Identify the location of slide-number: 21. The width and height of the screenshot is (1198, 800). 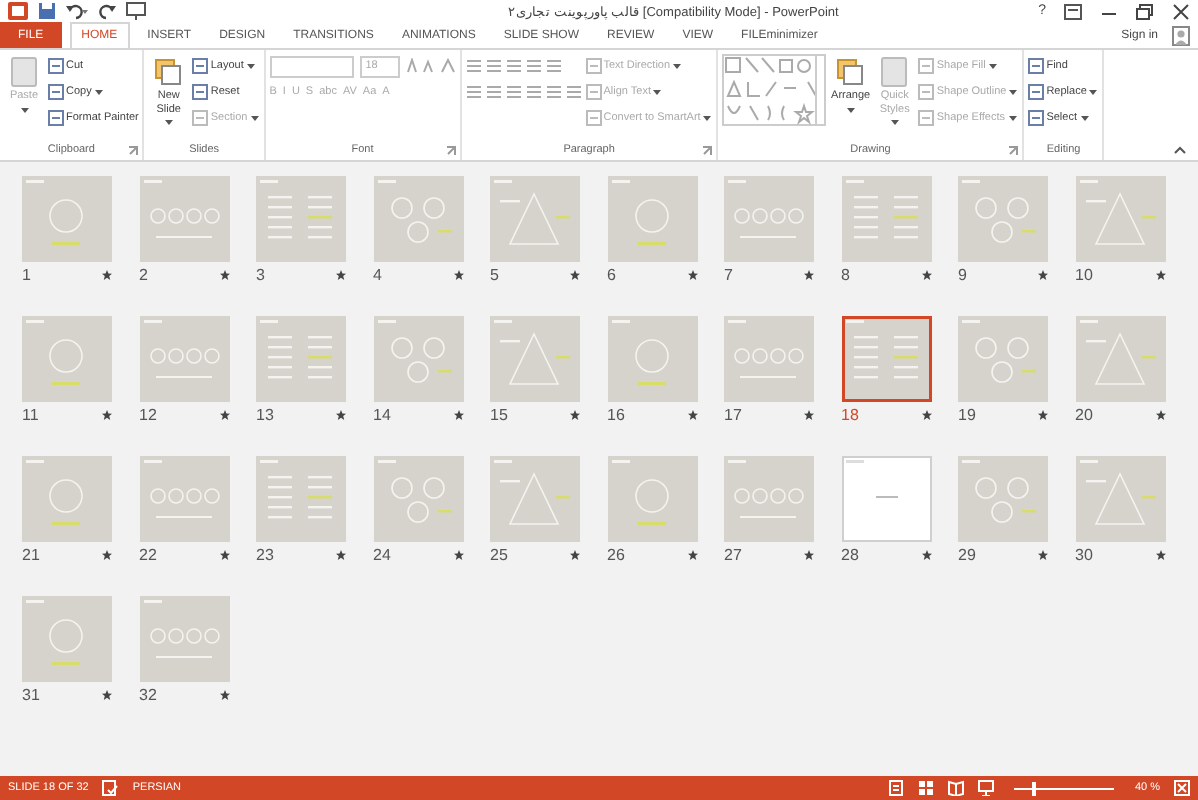
(31, 555).